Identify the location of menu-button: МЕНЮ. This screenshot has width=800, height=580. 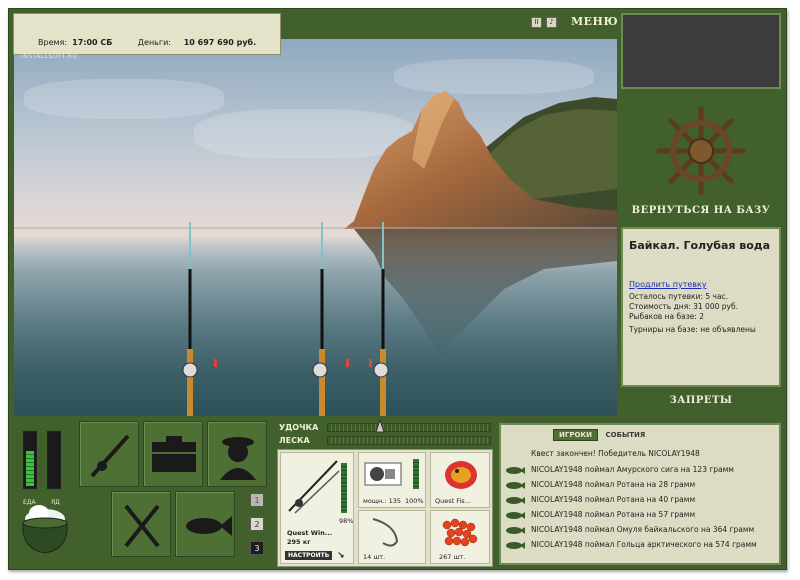
(594, 21).